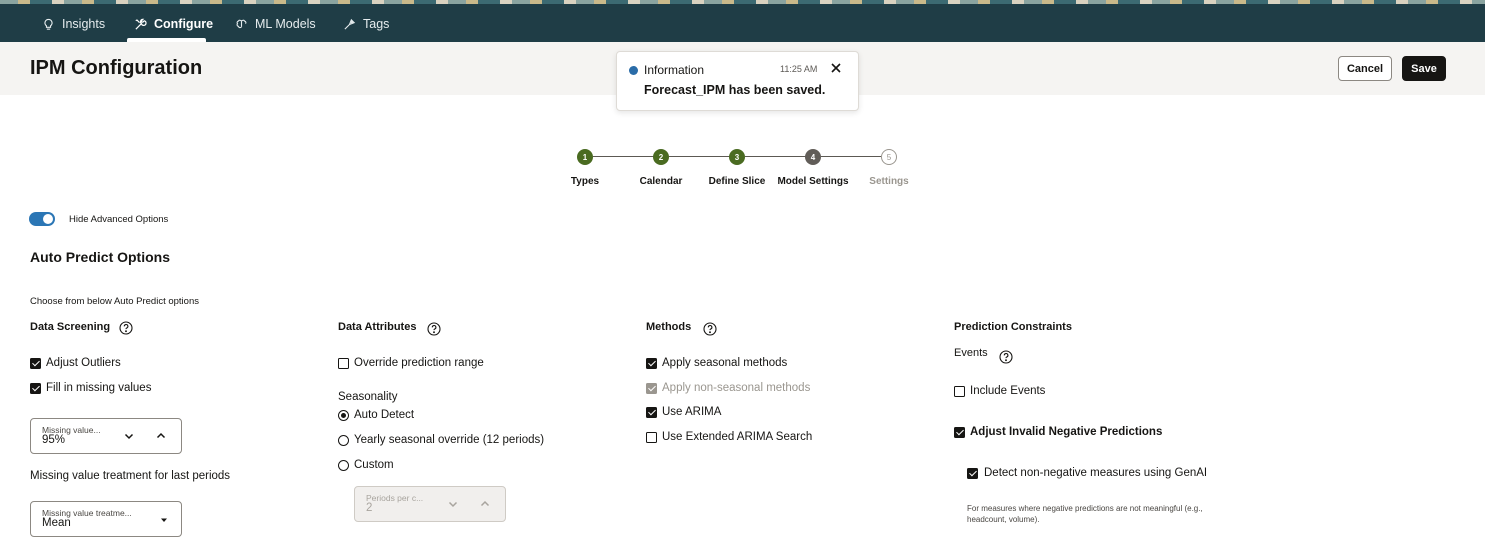 Image resolution: width=1485 pixels, height=540 pixels. I want to click on advanced-options-label: Hide Advanced Options, so click(119, 219).